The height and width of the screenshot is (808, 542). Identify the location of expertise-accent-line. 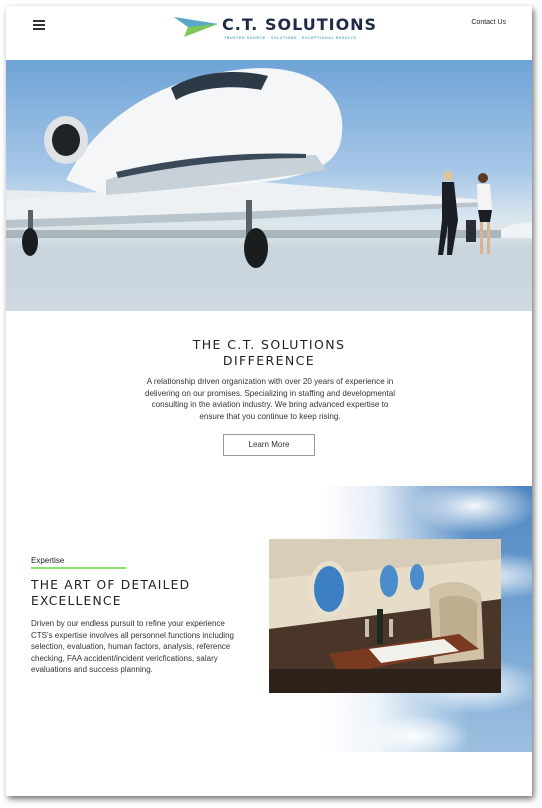
(78, 568).